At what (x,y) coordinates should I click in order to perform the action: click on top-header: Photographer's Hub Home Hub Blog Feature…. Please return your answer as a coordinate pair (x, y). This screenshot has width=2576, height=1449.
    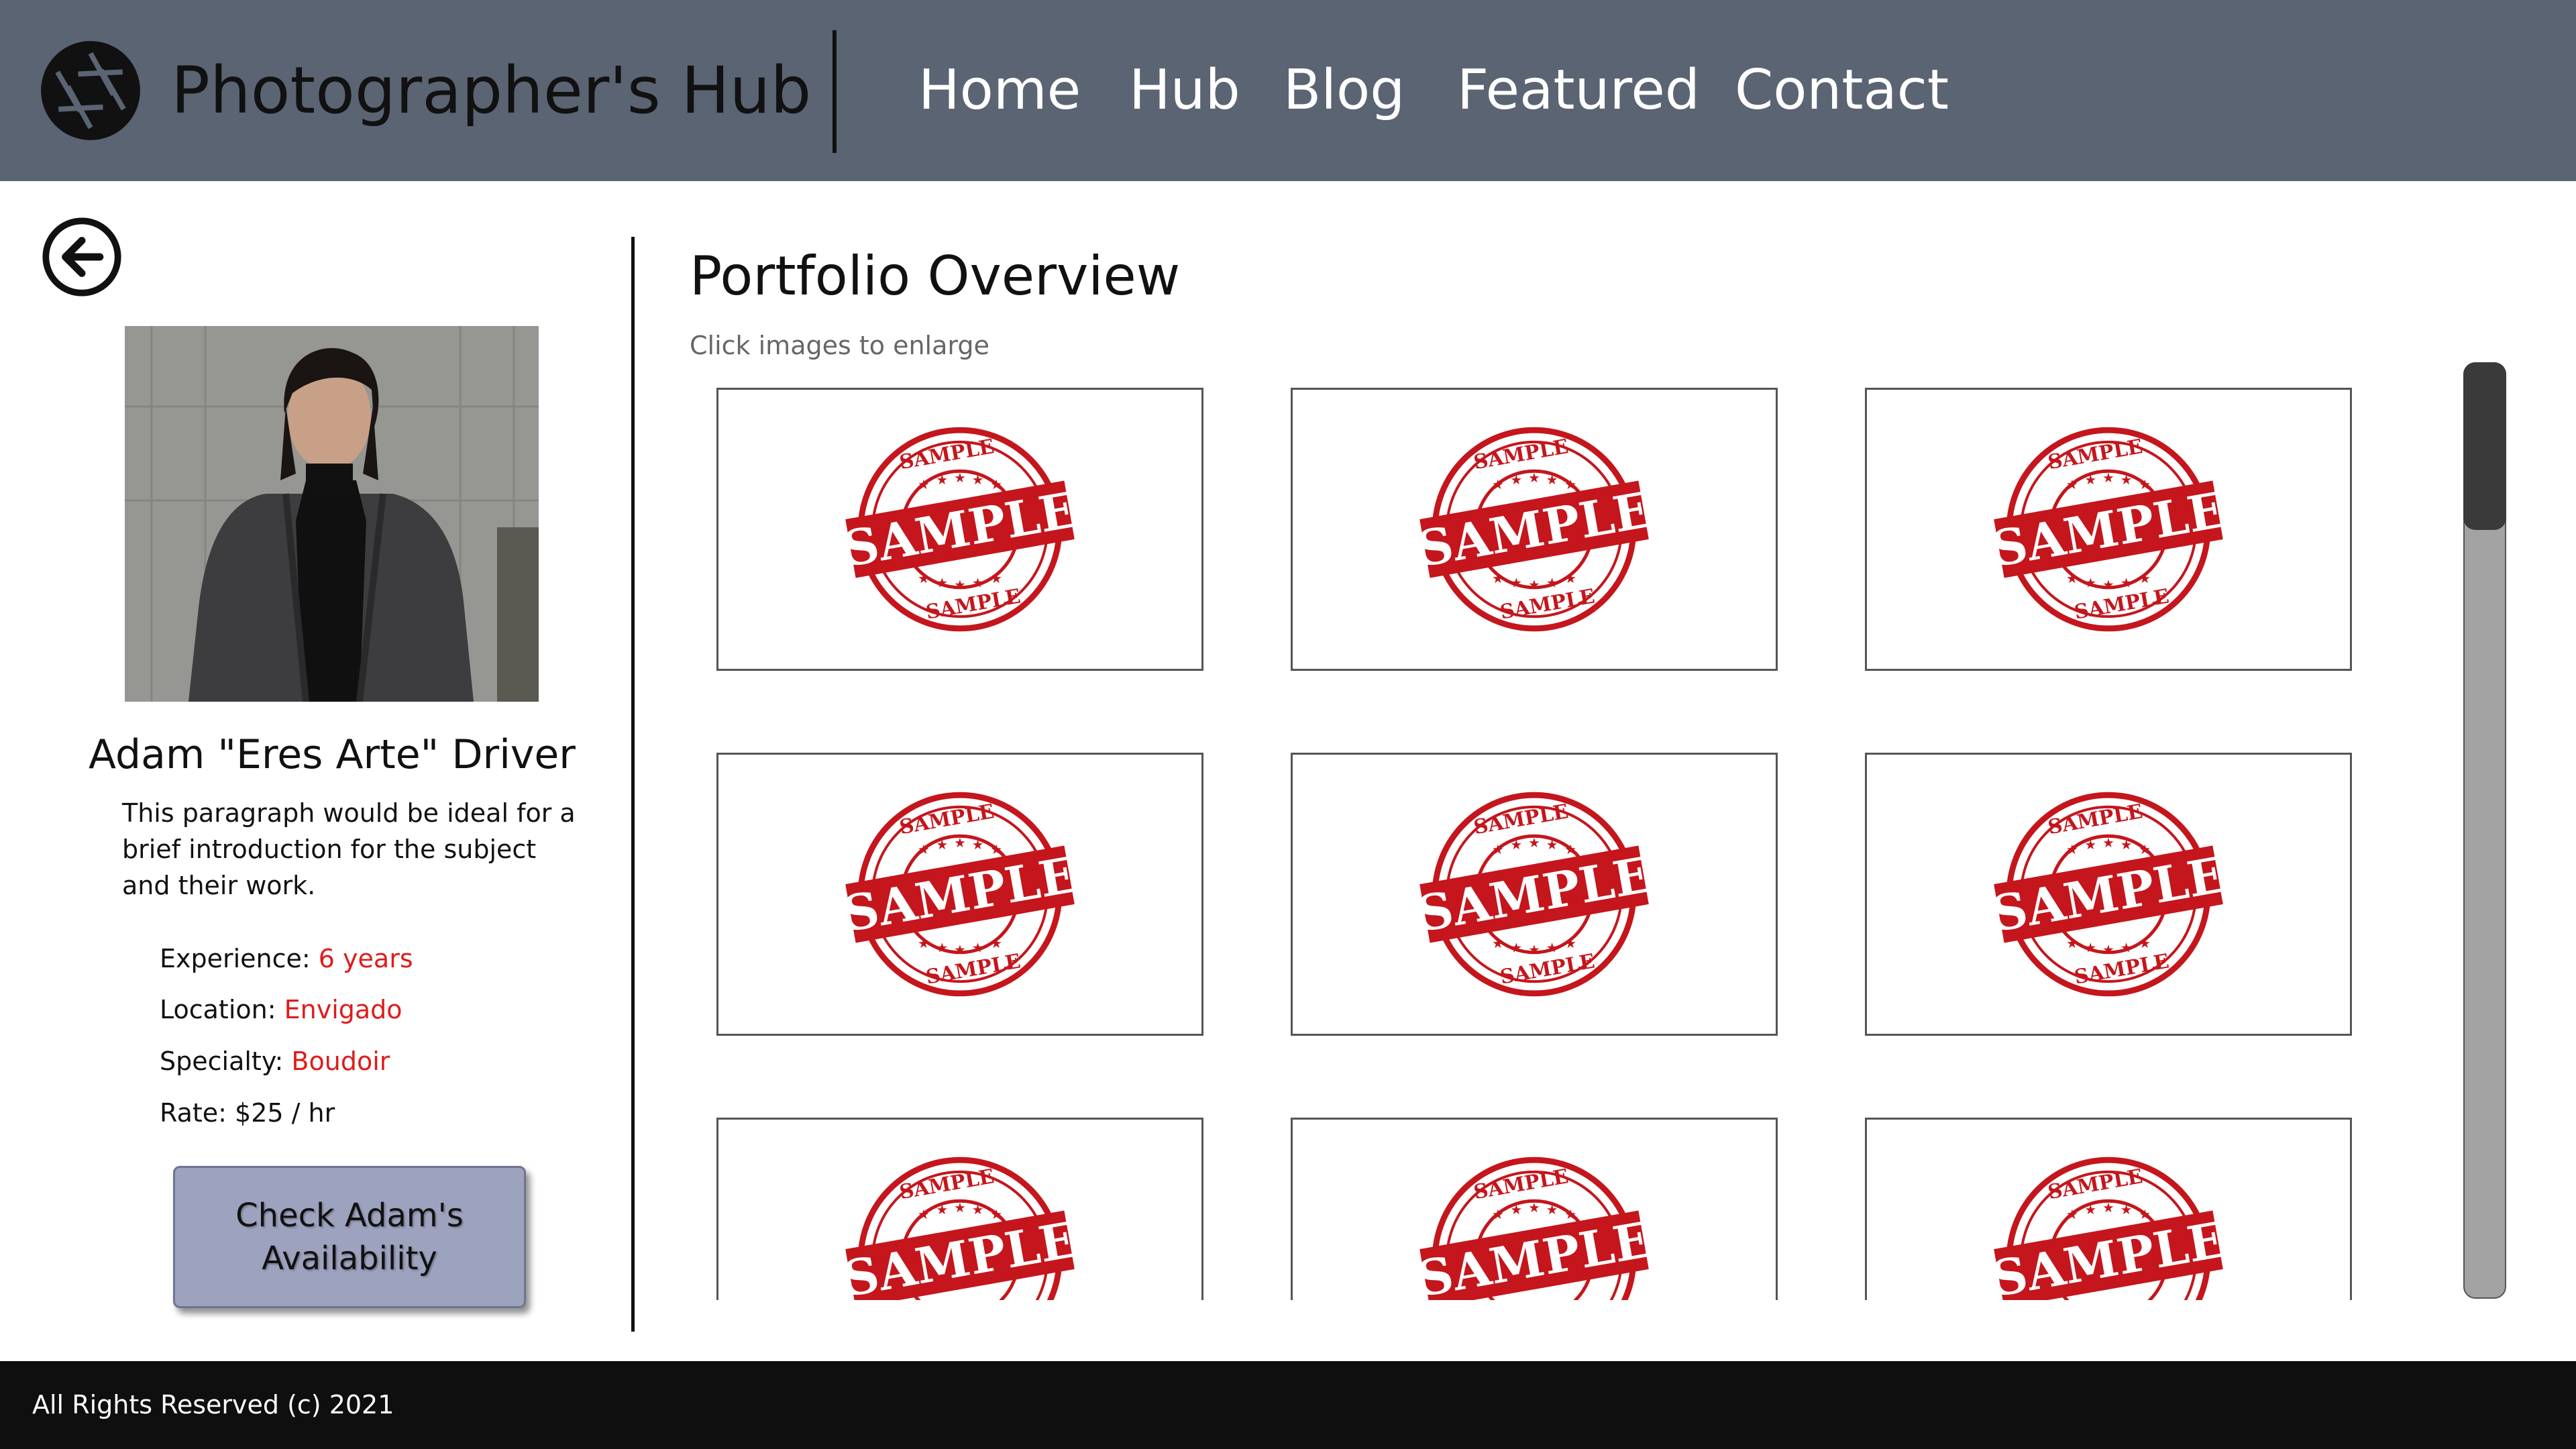
    Looking at the image, I should click on (1288, 90).